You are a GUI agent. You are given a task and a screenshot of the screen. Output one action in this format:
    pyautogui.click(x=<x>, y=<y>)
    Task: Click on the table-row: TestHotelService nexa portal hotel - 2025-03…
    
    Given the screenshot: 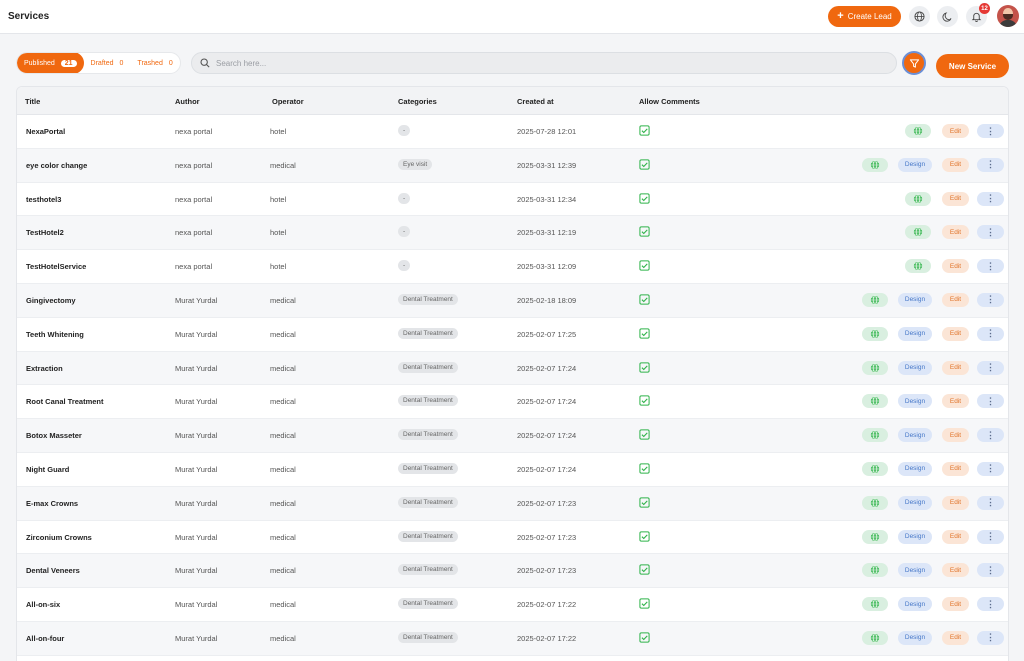 What is the action you would take?
    pyautogui.click(x=512, y=267)
    